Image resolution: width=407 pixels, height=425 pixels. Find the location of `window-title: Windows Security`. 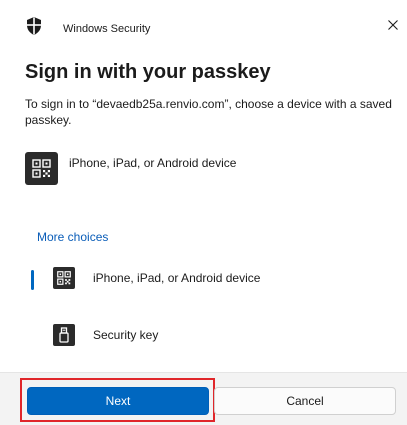

window-title: Windows Security is located at coordinates (107, 29).